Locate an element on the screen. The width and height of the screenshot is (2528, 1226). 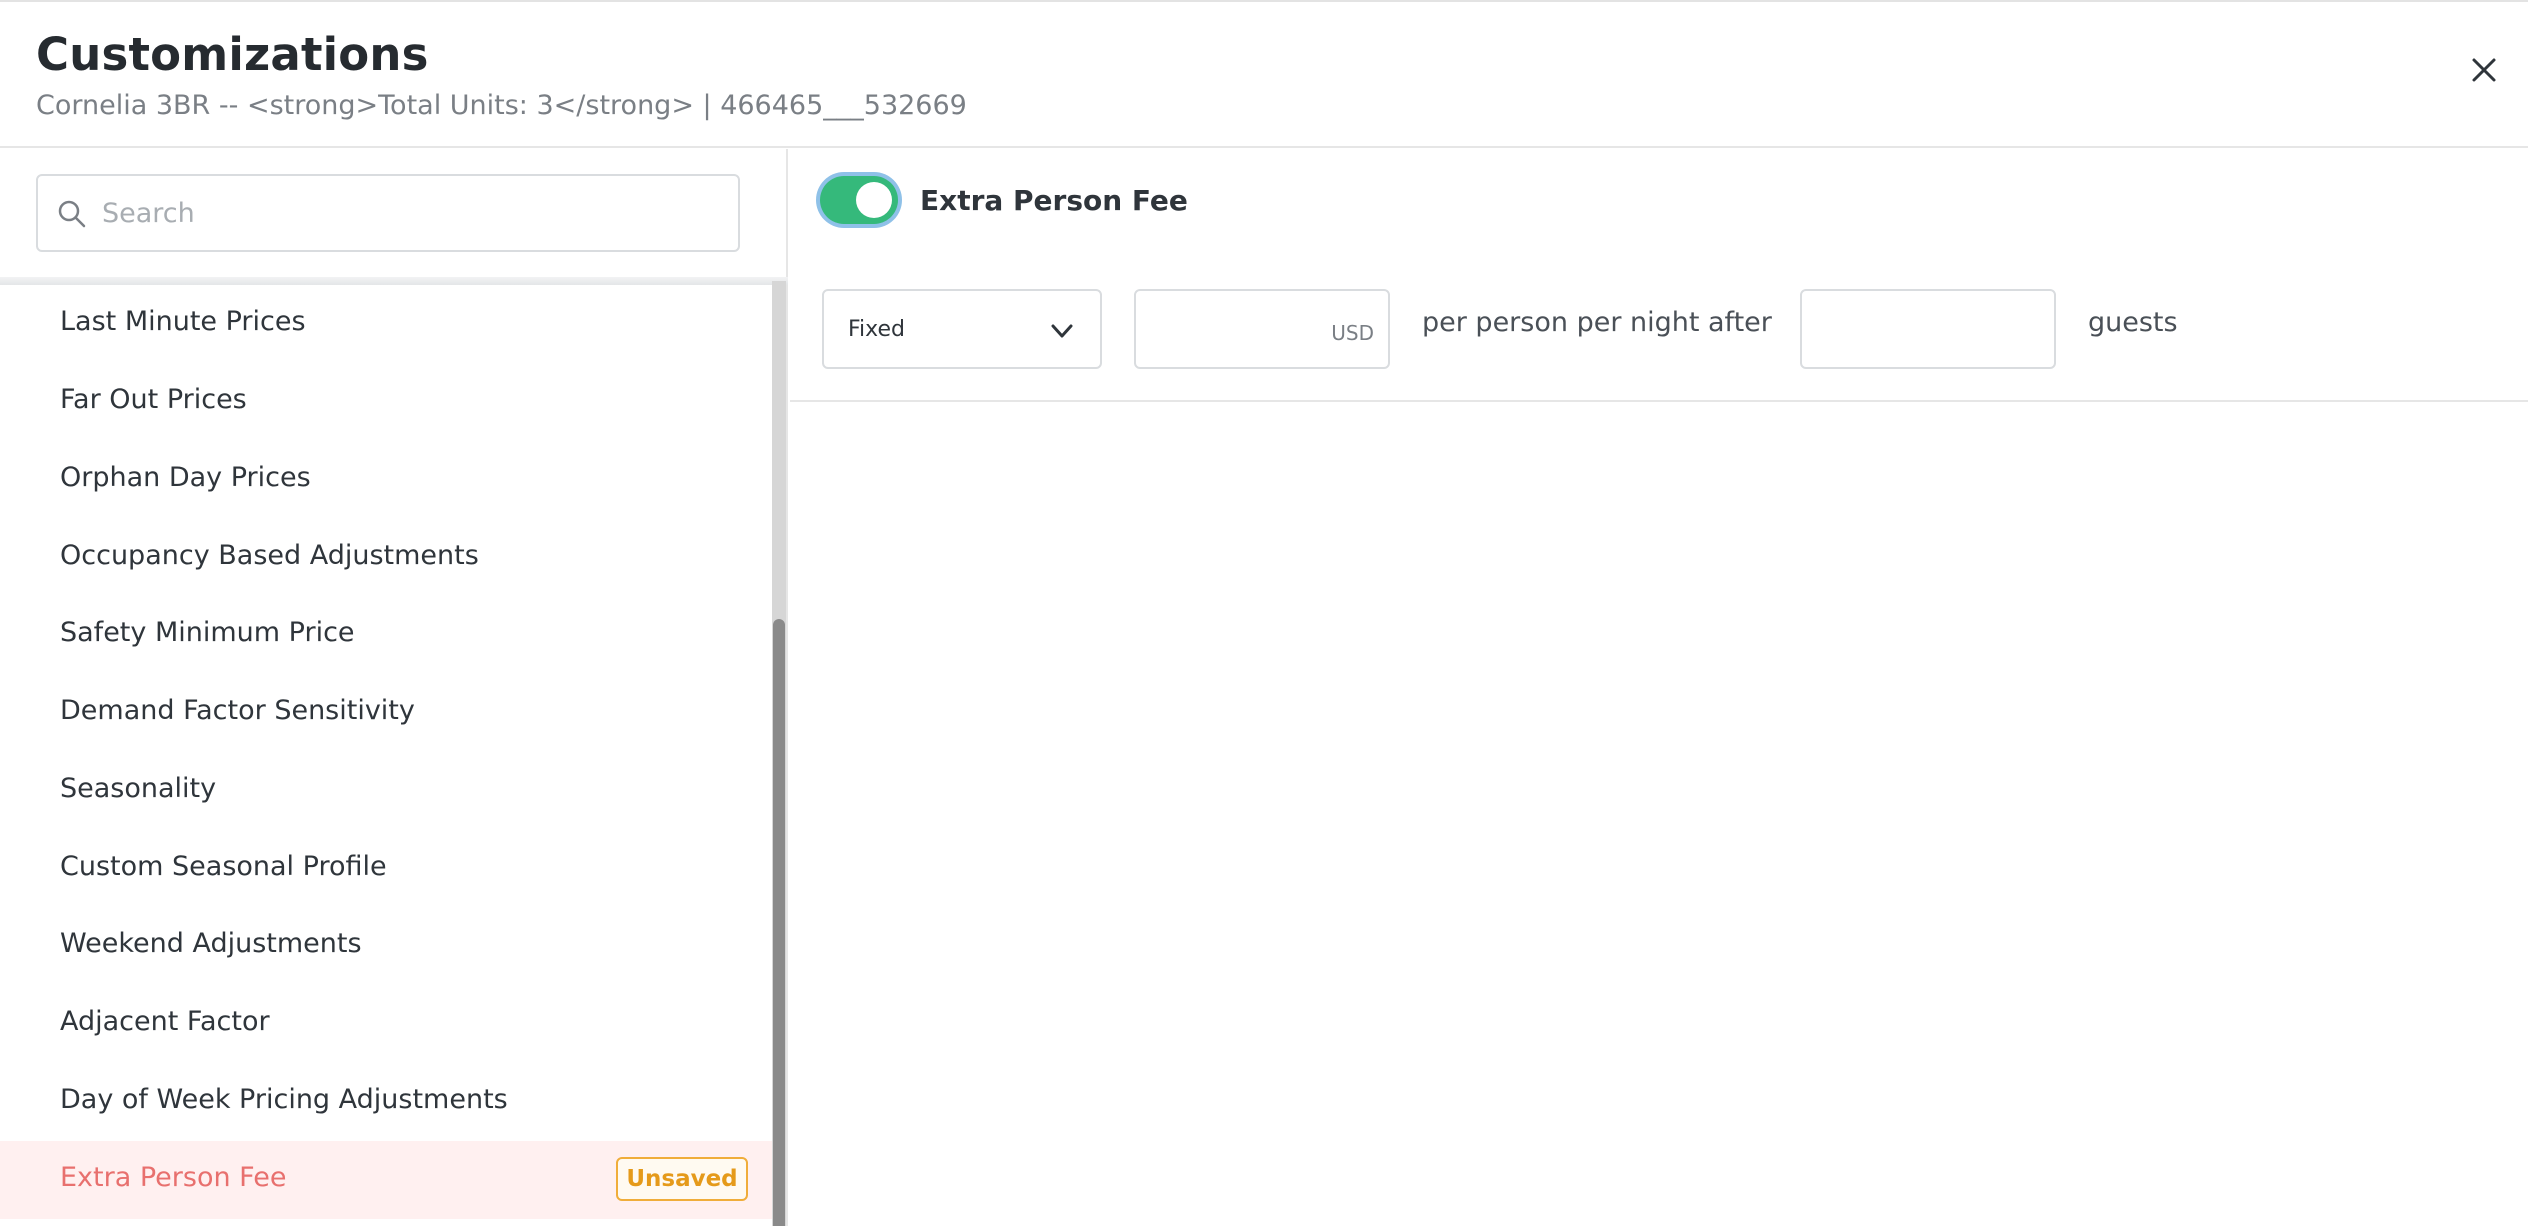
page-title: Customizations is located at coordinates (232, 54).